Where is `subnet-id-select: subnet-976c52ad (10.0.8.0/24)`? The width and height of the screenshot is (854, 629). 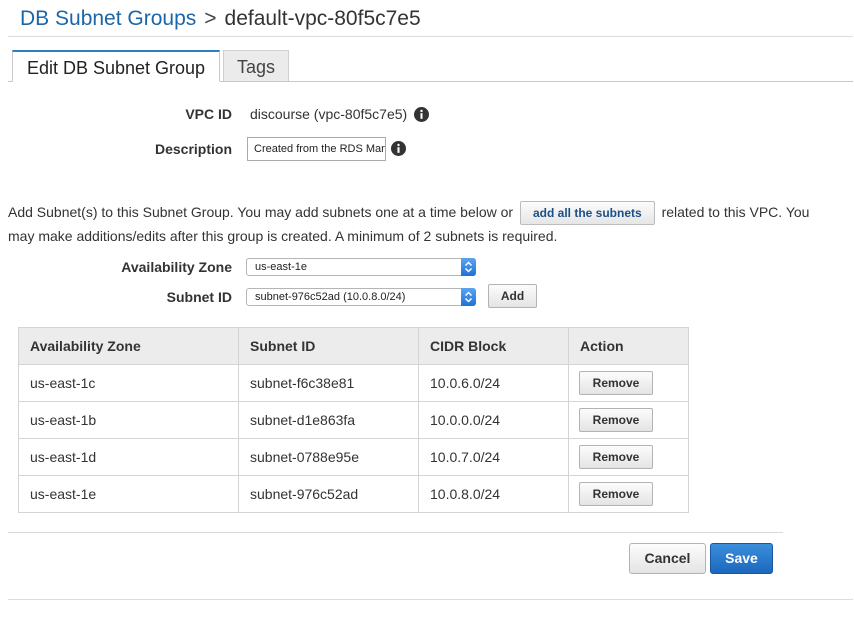 subnet-id-select: subnet-976c52ad (10.0.8.0/24) is located at coordinates (361, 297).